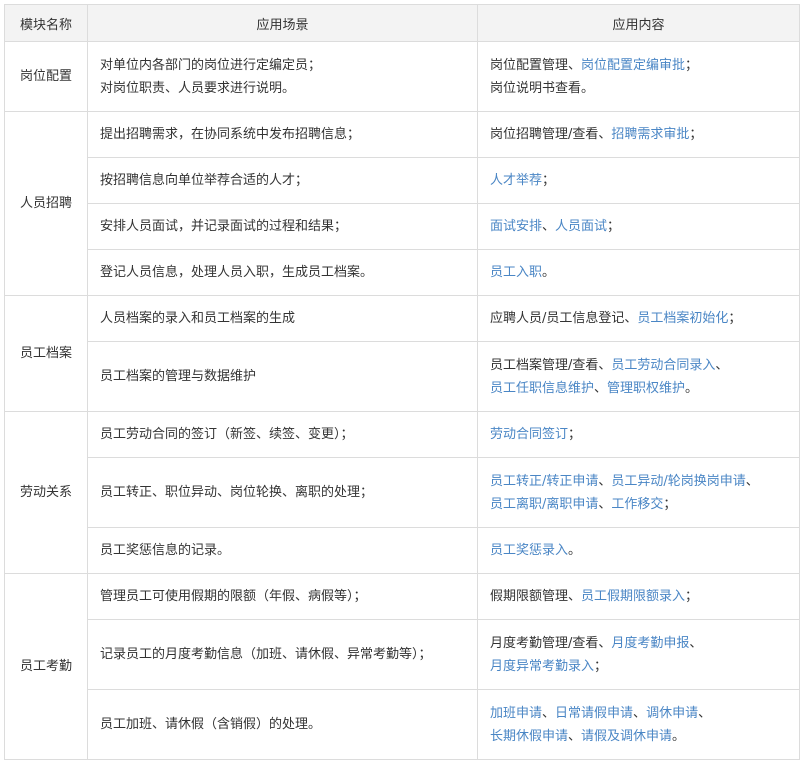  Describe the element at coordinates (551, 643) in the screenshot. I see `content-text: 月度考勤管理/查看、` at that location.